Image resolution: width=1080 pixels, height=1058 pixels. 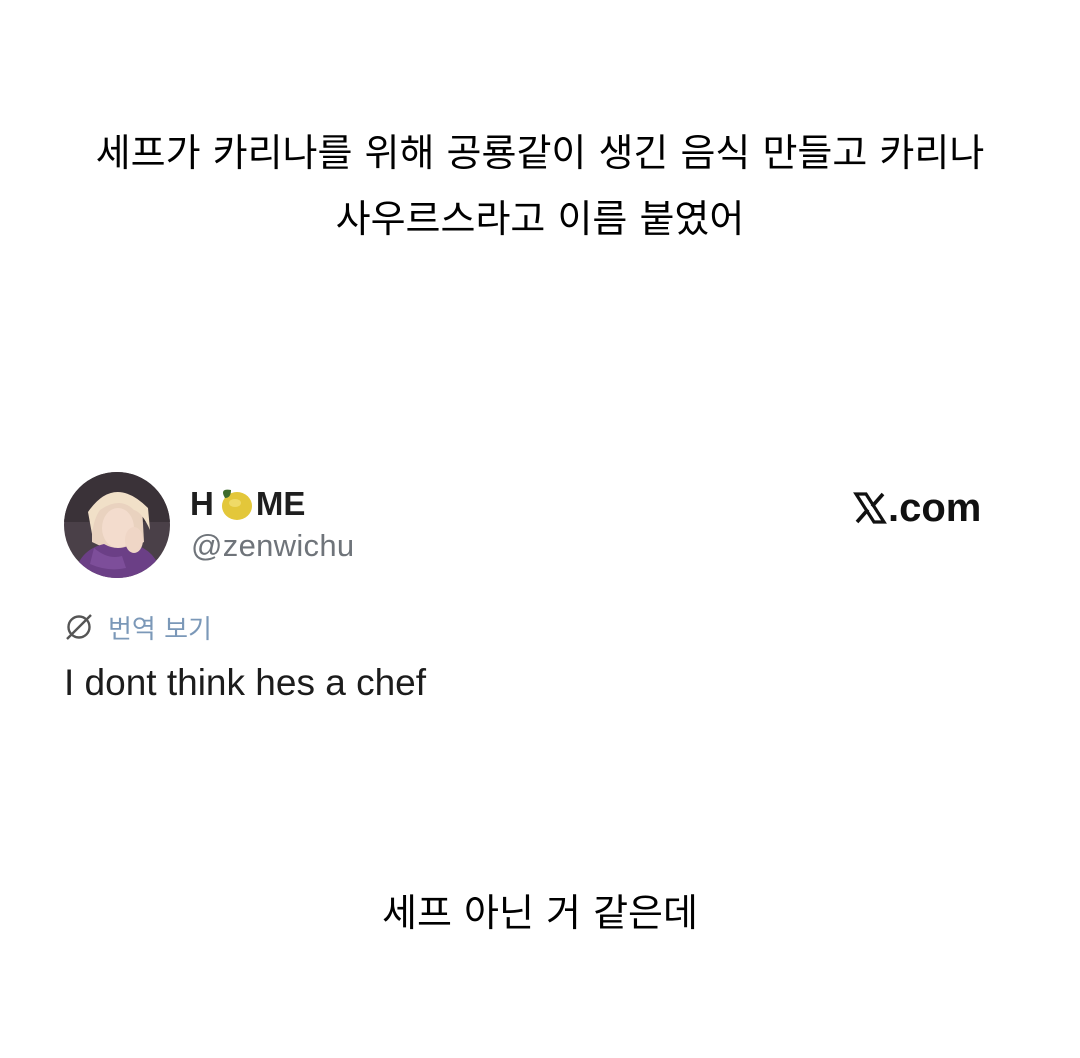 I want to click on lemon-icon, so click(x=235, y=504).